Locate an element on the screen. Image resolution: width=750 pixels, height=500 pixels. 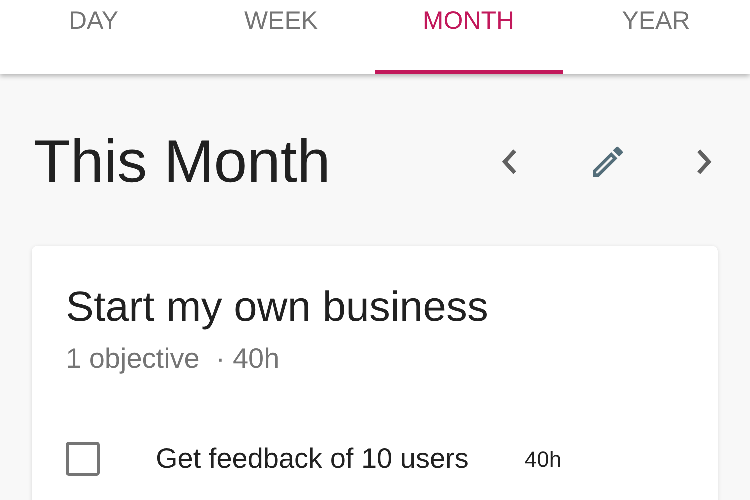
goal-title: Start my own business is located at coordinates (278, 307).